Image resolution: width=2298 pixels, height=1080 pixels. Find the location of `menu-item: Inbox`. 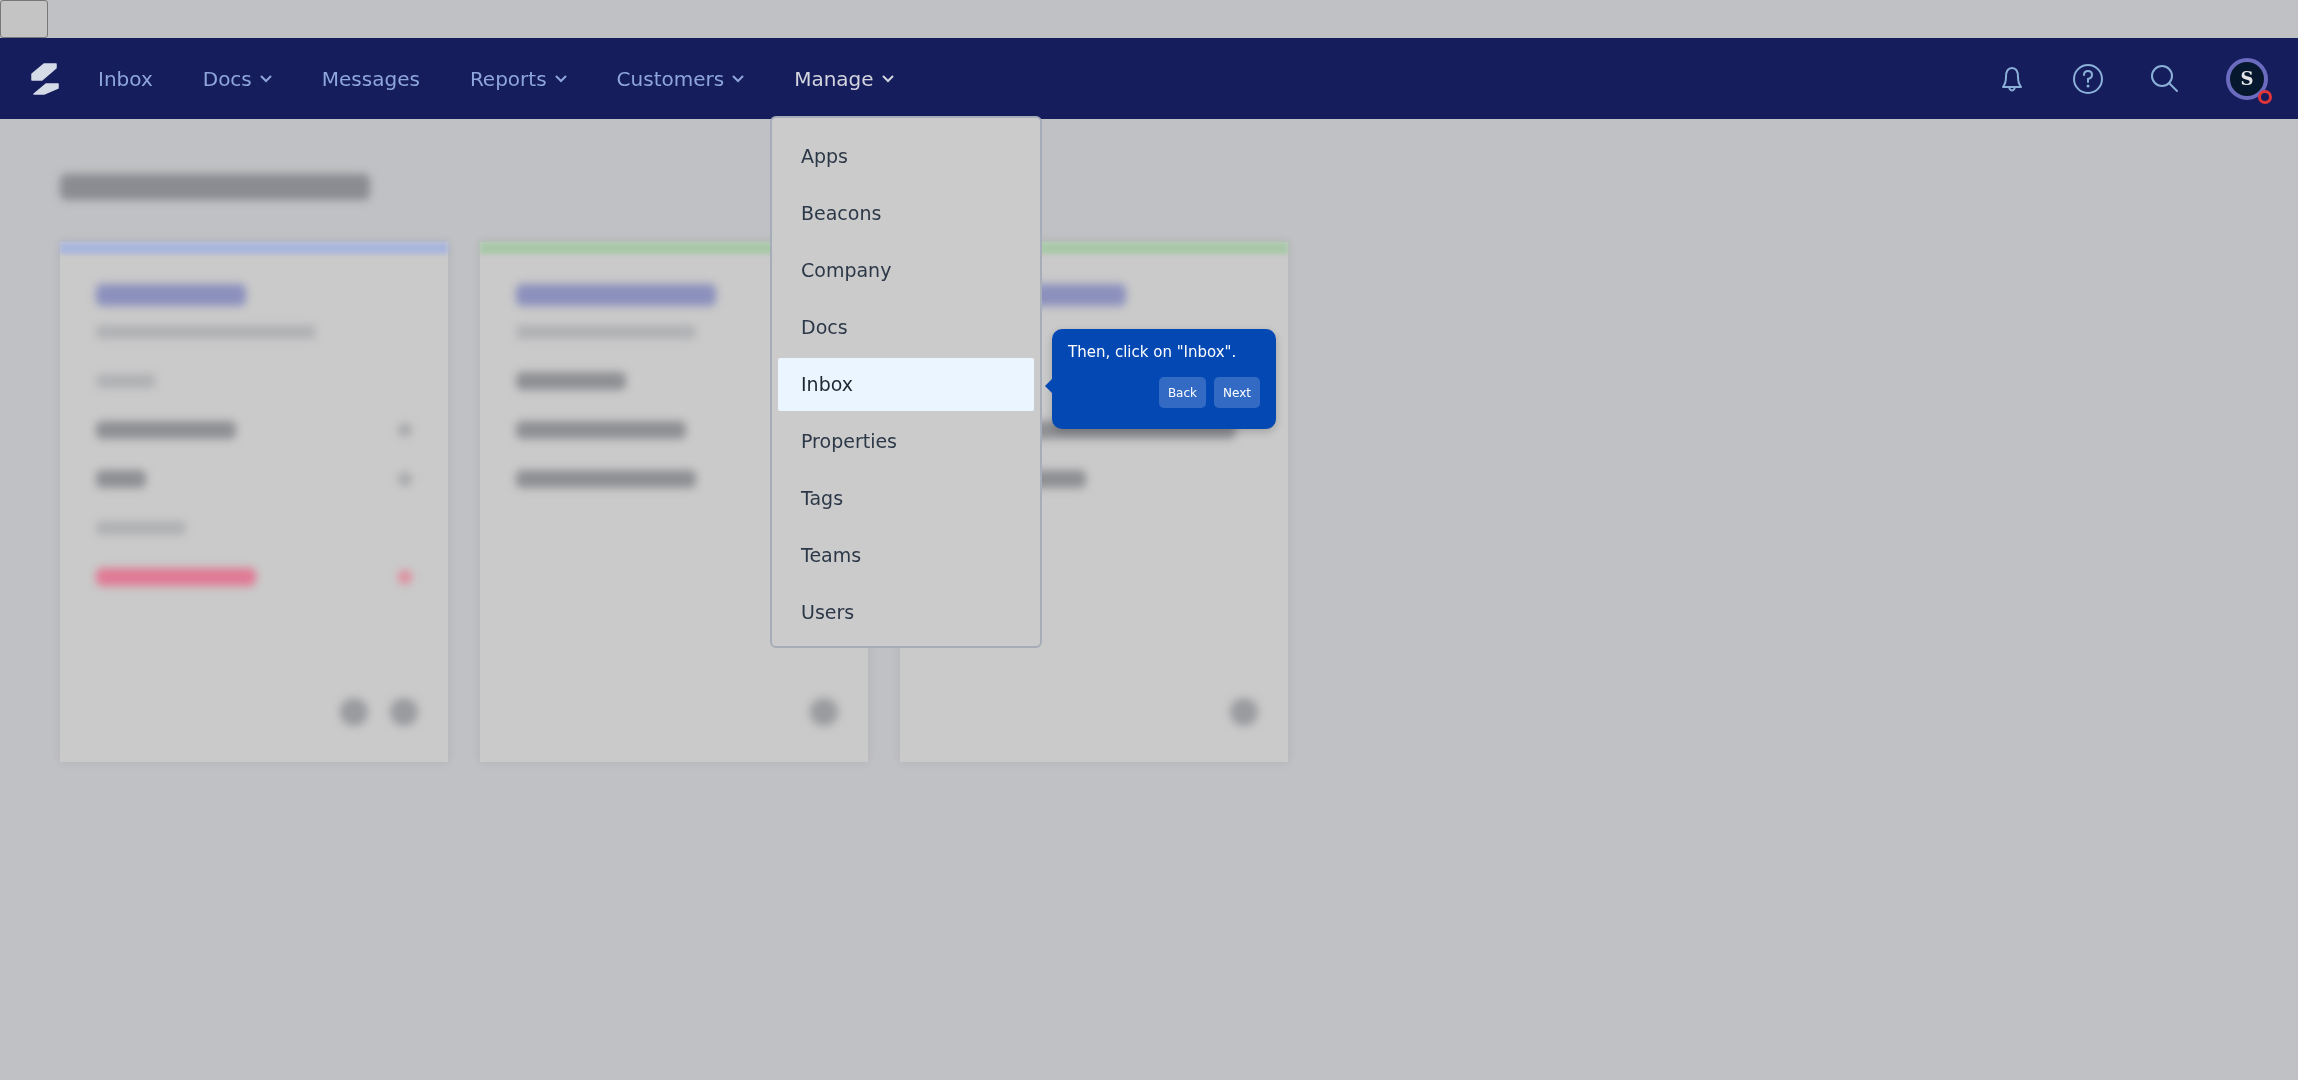

menu-item: Inbox is located at coordinates (906, 384).